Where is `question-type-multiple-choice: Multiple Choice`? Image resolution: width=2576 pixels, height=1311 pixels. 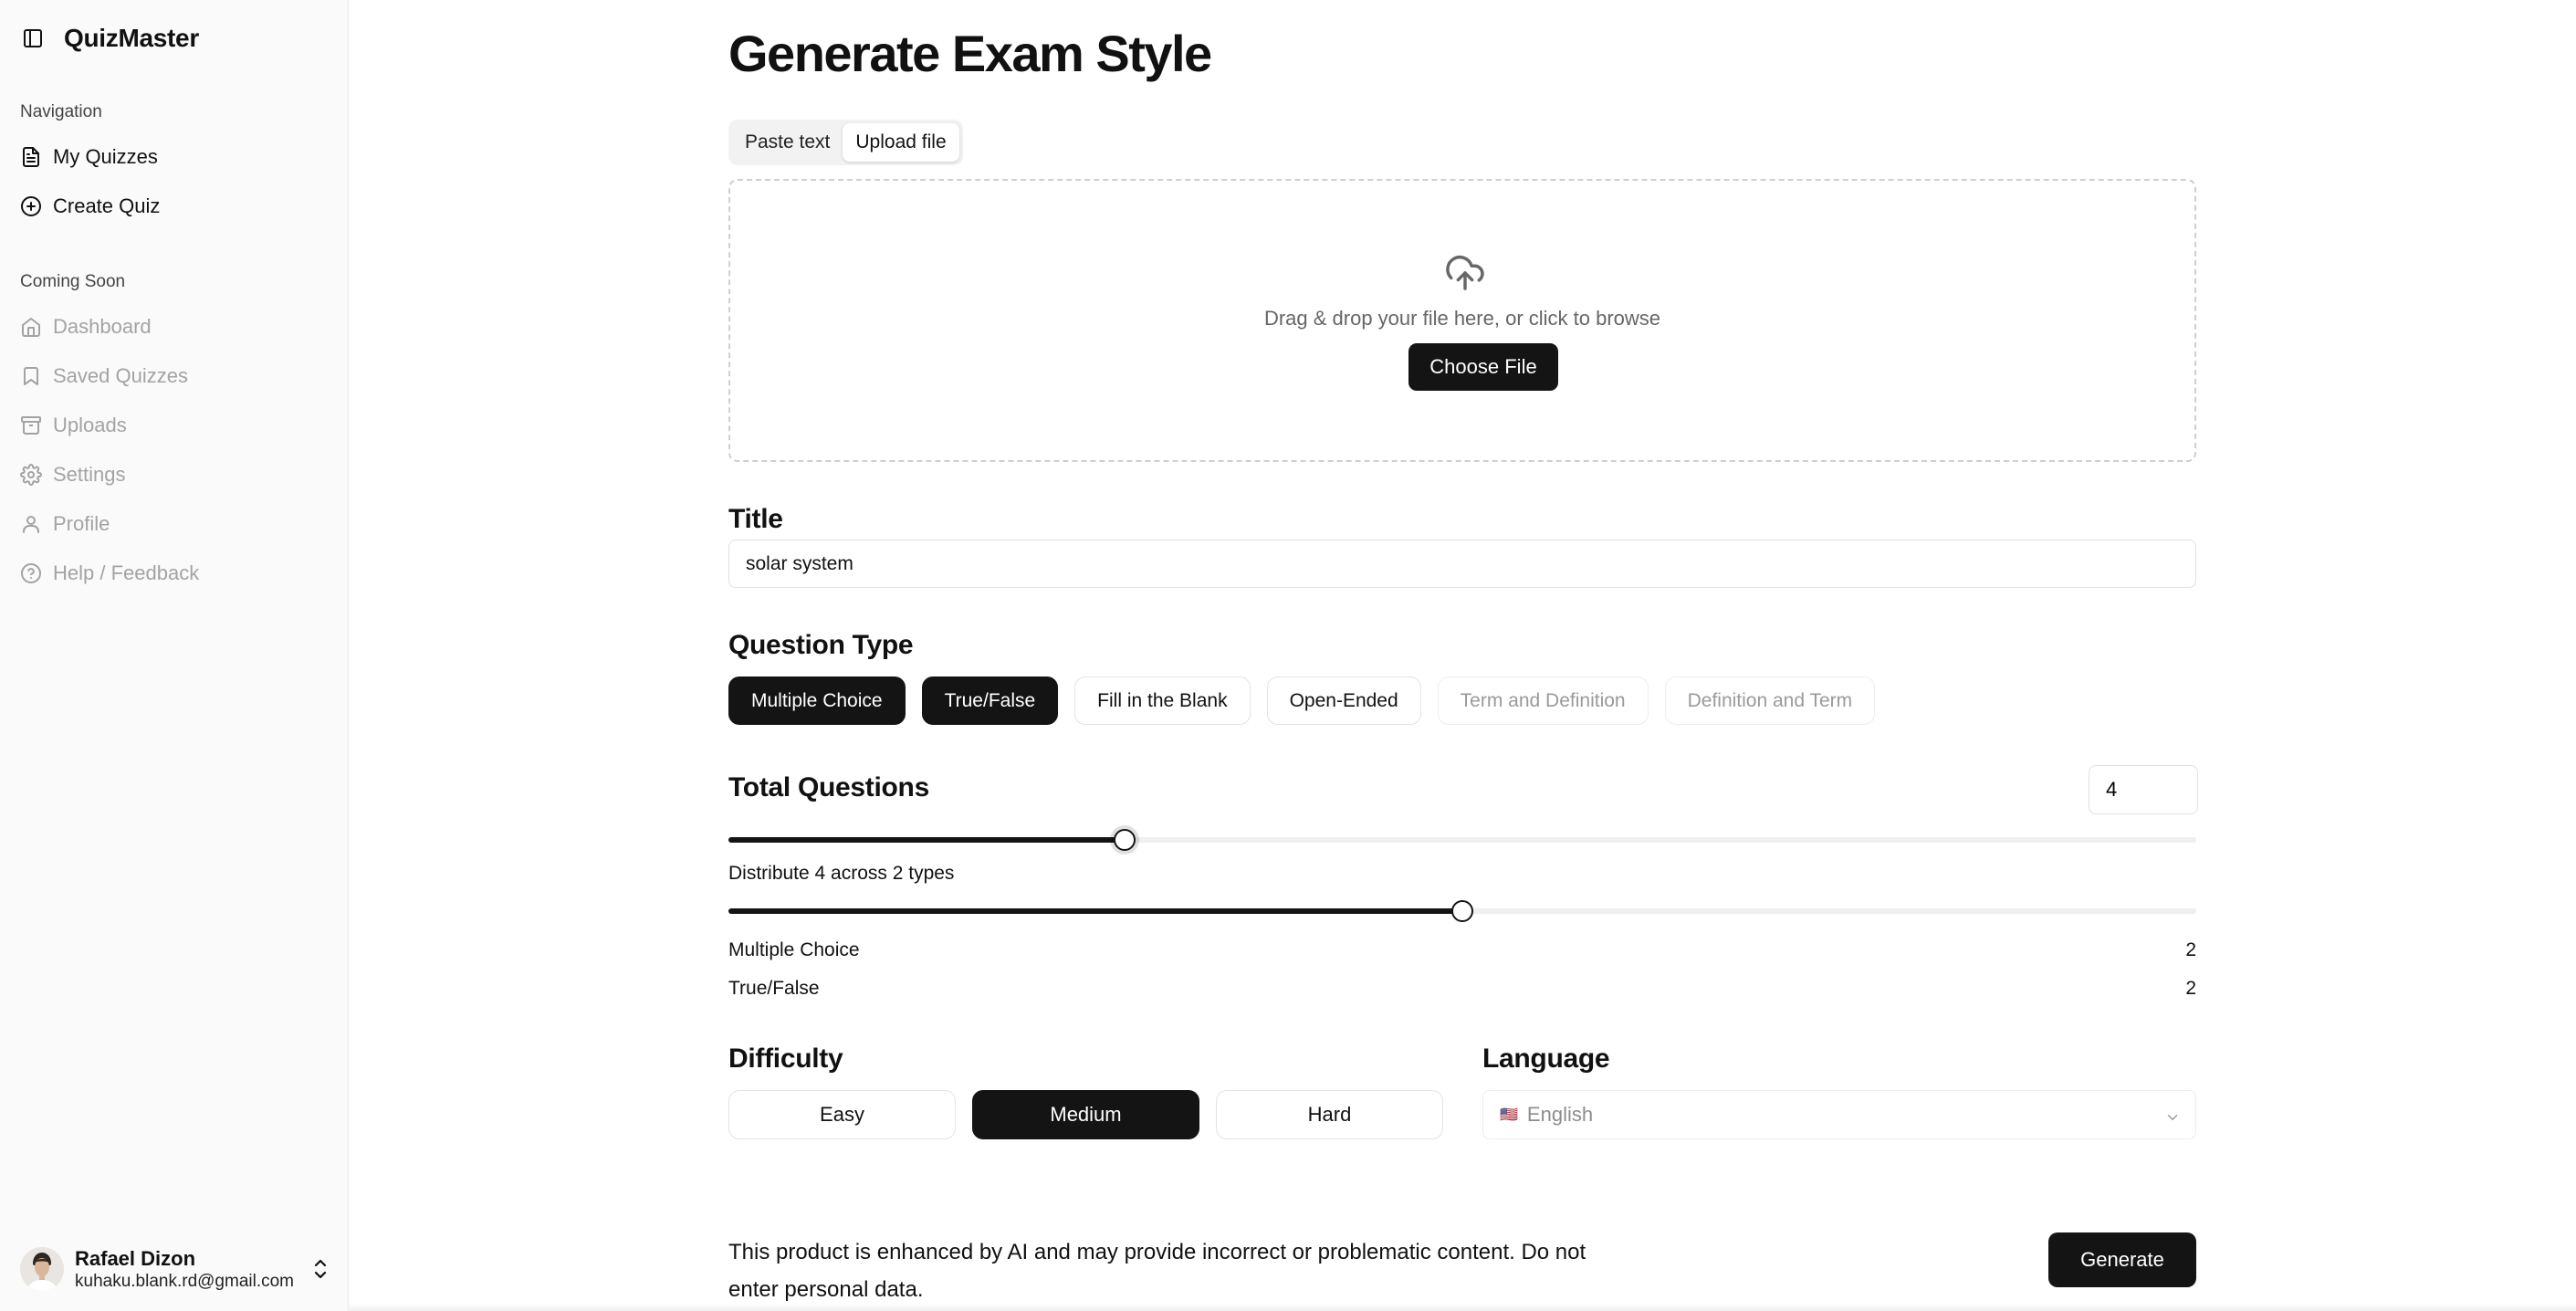
question-type-multiple-choice: Multiple Choice is located at coordinates (817, 700).